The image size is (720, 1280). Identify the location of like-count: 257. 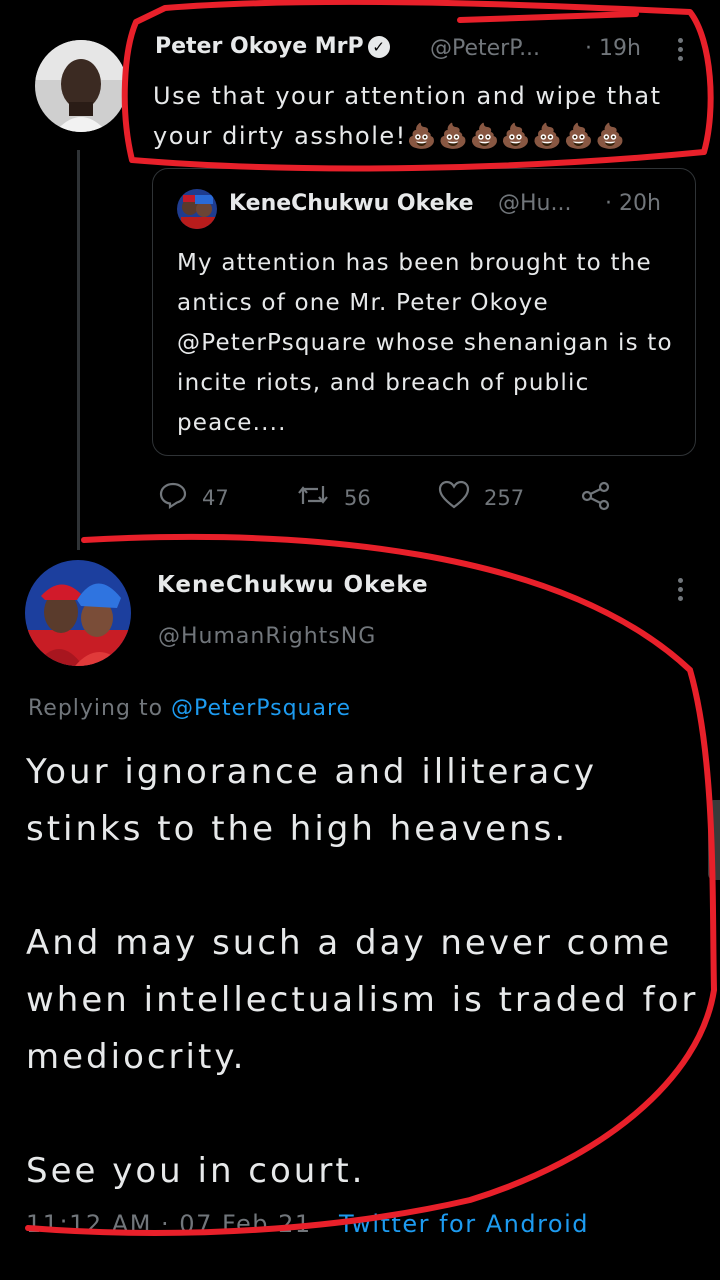
(504, 497).